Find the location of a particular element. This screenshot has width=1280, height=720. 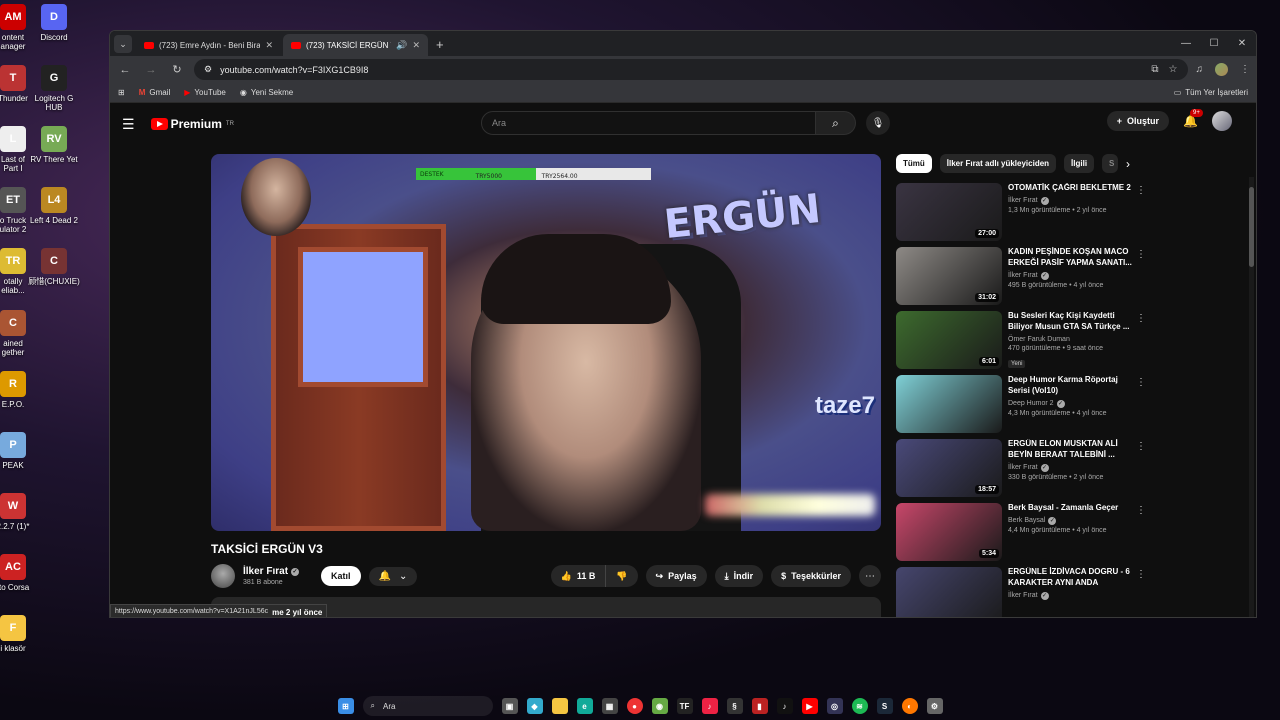

voice-search-button: 🎙 is located at coordinates (878, 123).